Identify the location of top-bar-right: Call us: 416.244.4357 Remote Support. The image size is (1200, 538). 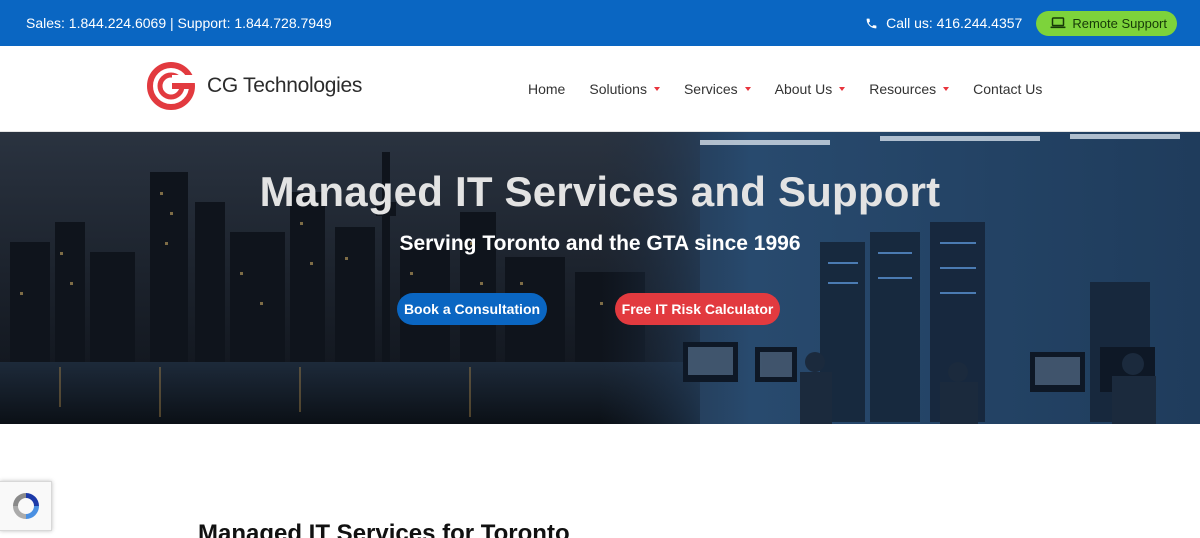
(1021, 23).